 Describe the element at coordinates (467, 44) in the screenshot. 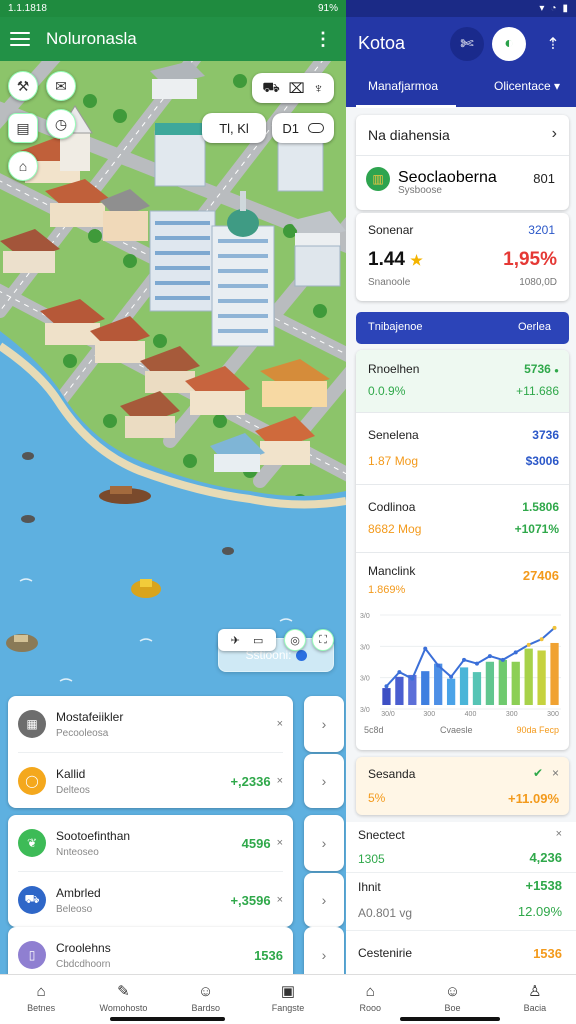

I see `pin-icon: ✄` at that location.